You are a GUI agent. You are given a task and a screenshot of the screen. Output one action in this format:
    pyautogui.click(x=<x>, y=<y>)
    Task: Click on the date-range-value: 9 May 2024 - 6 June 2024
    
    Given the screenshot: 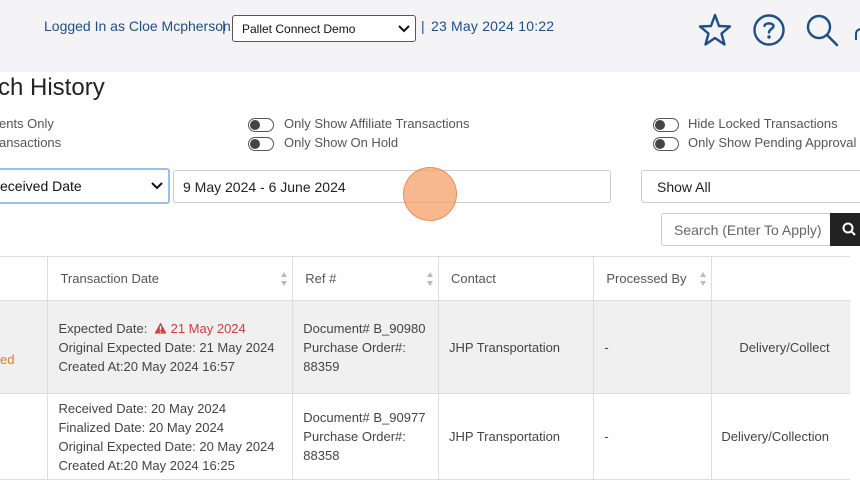 What is the action you would take?
    pyautogui.click(x=264, y=186)
    